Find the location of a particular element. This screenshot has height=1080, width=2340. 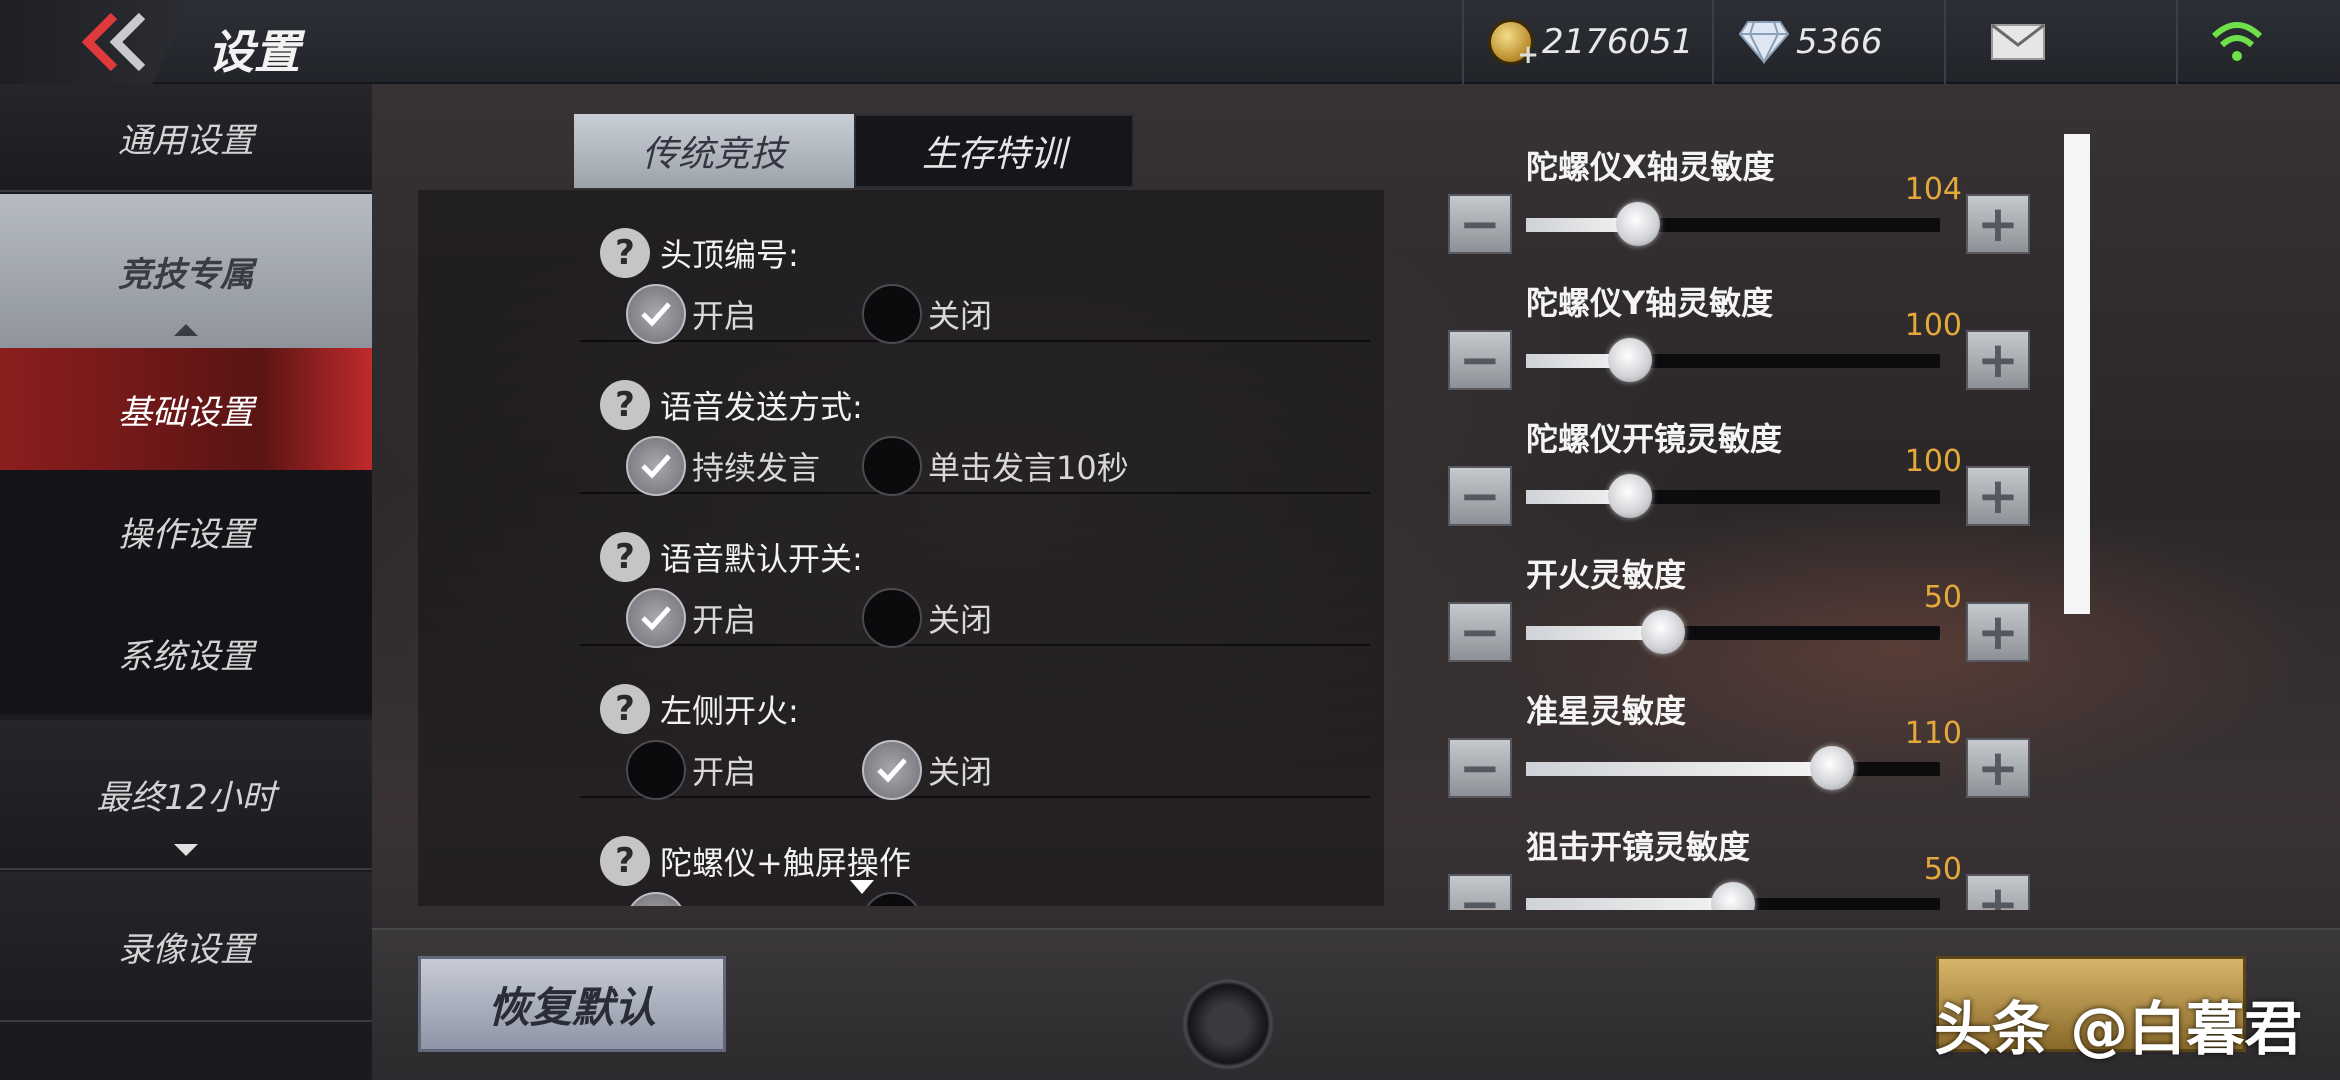

sidebar-item-final-12h: 最终12小时 is located at coordinates (186, 795).